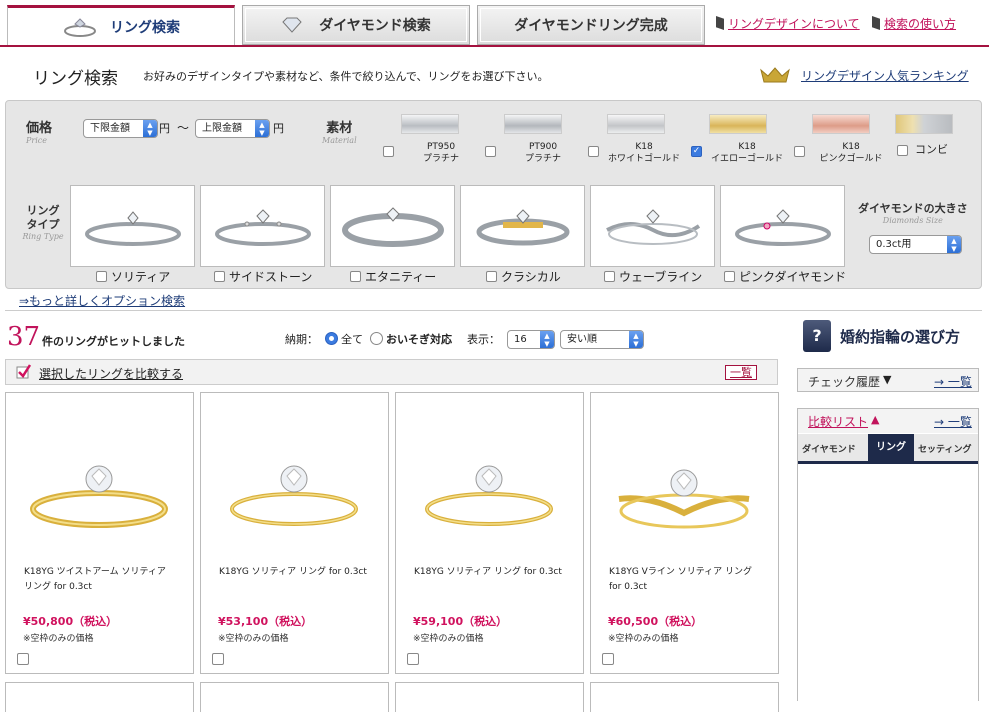 This screenshot has height=712, width=989. Describe the element at coordinates (593, 151) in the screenshot. I see `material-checkbox-k18wg` at that location.